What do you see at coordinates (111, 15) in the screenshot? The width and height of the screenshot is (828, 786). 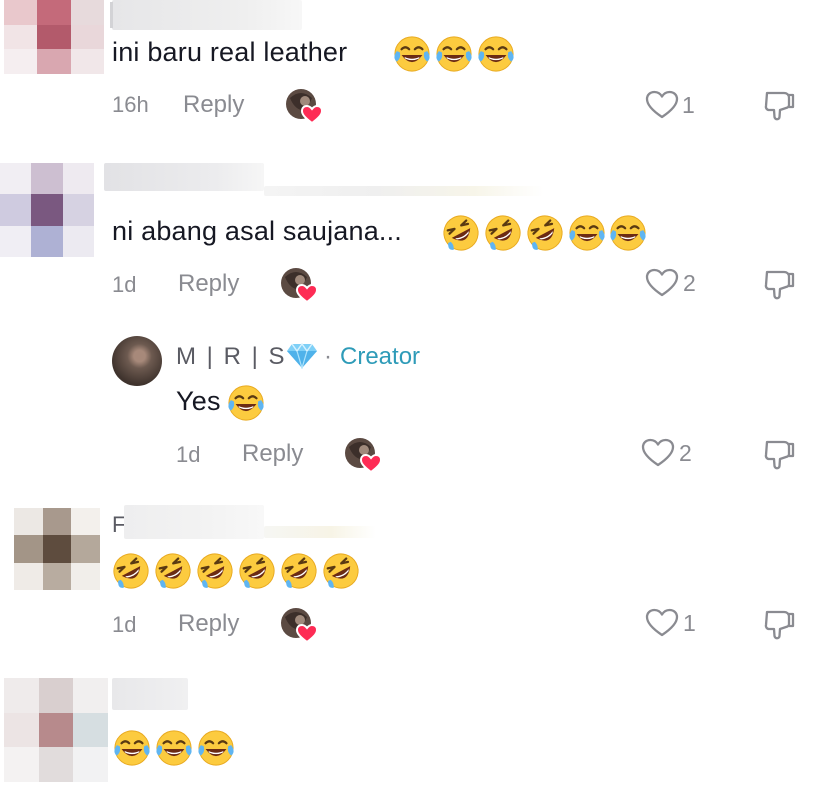 I see `name-edge` at bounding box center [111, 15].